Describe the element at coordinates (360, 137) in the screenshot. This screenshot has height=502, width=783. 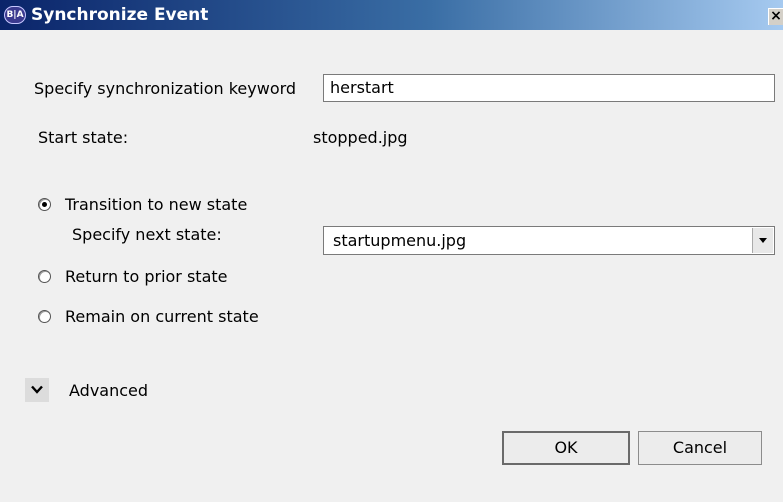
I see `start-state-value: stopped.jpg` at that location.